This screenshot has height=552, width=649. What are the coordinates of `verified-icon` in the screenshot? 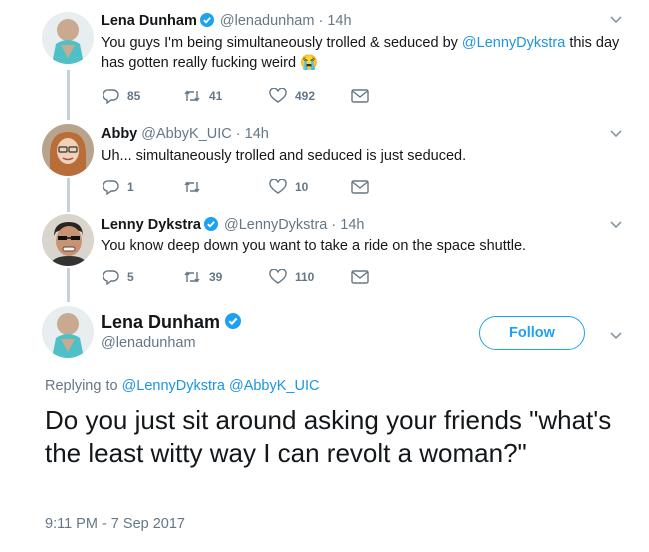 It's located at (233, 323).